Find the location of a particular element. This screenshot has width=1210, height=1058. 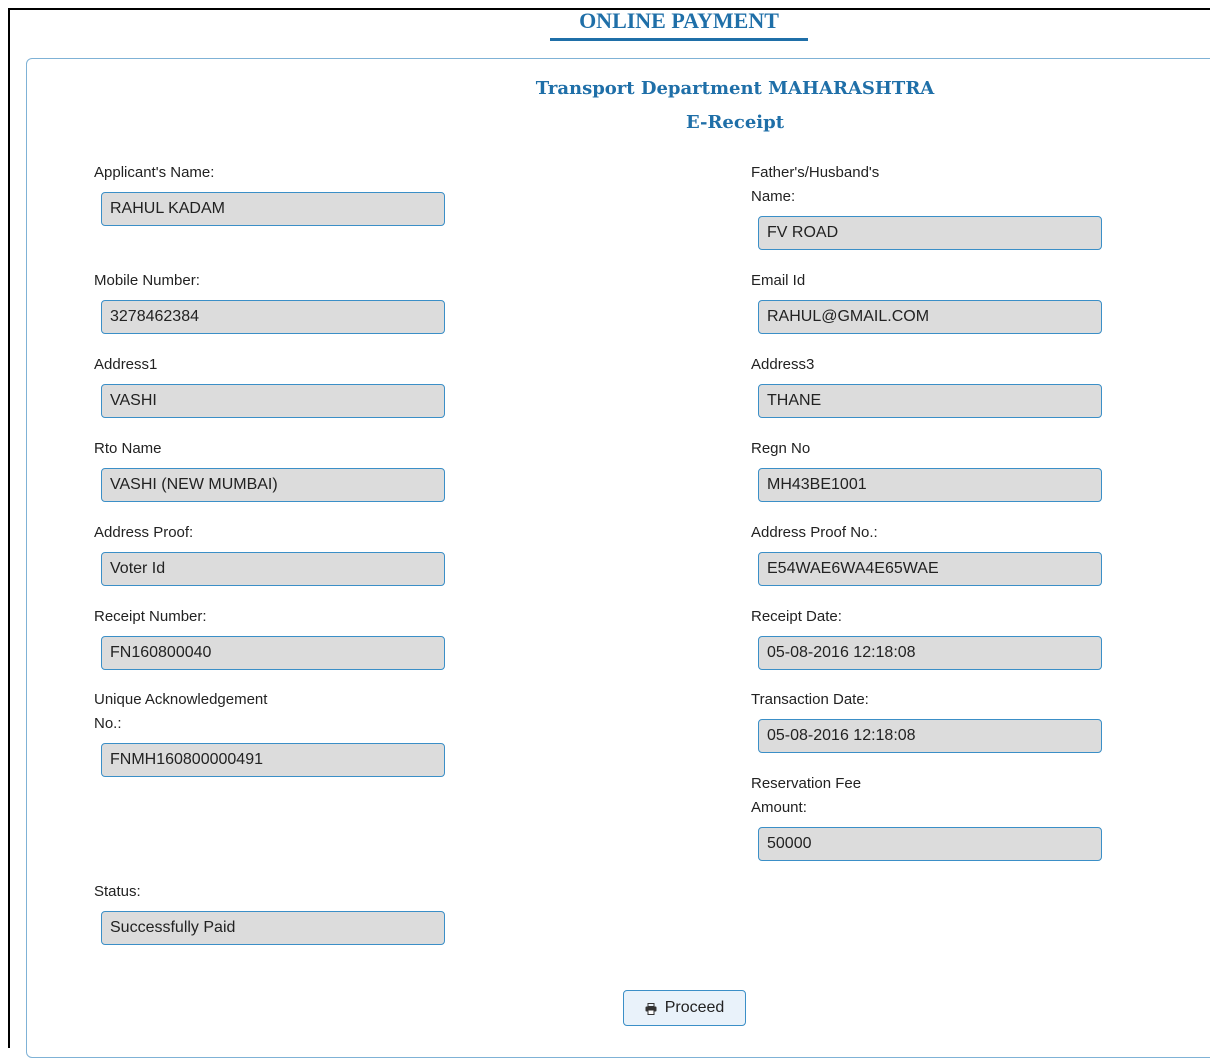

rto-name-label: Rto Name is located at coordinates (128, 448).